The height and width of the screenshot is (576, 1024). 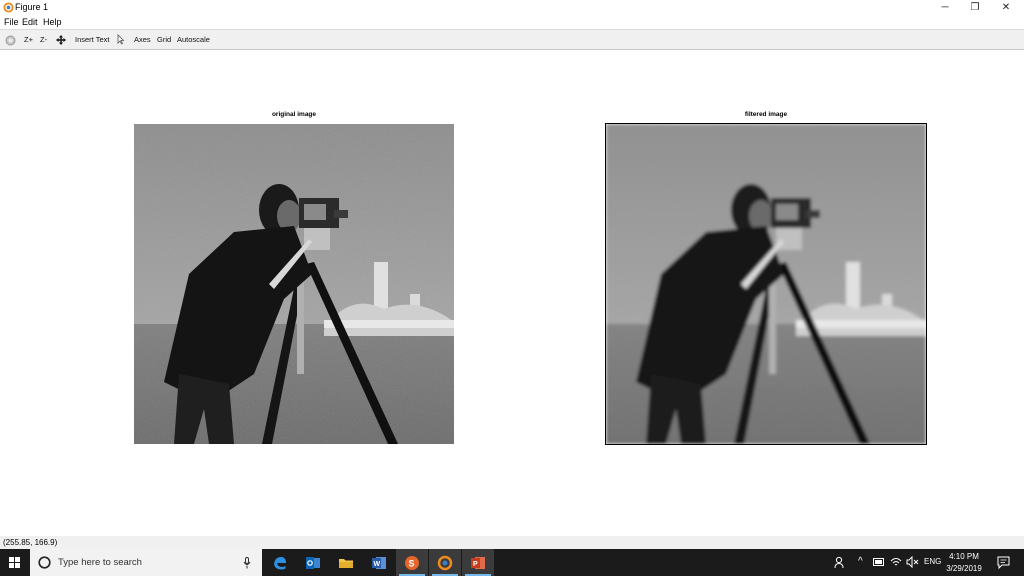 What do you see at coordinates (766, 114) in the screenshot?
I see `right-plot-title: filtered image` at bounding box center [766, 114].